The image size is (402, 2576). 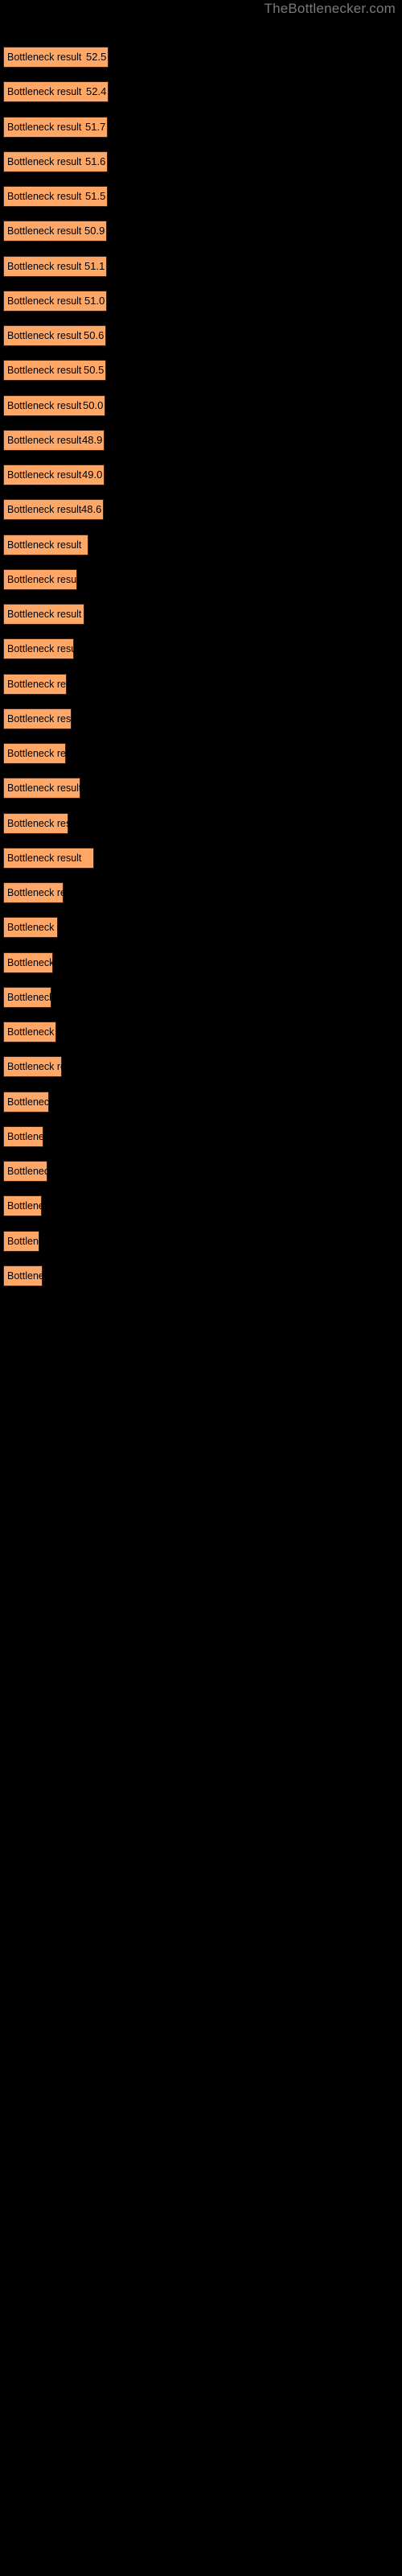 What do you see at coordinates (201, 91) in the screenshot?
I see `chart-row: Bottleneck result 52.4` at bounding box center [201, 91].